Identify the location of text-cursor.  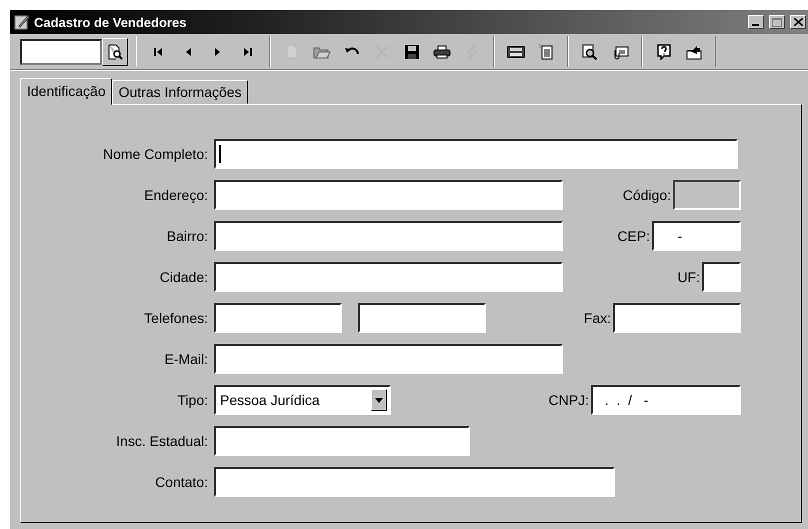
(220, 154).